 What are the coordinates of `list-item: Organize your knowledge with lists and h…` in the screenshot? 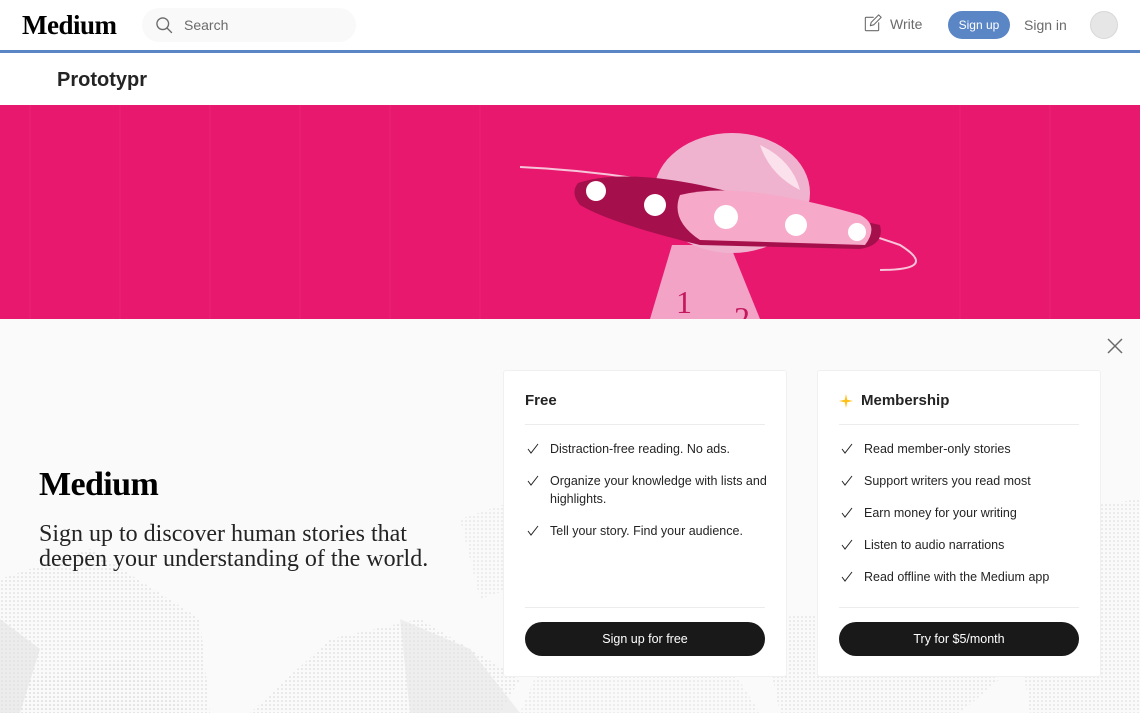 It's located at (647, 490).